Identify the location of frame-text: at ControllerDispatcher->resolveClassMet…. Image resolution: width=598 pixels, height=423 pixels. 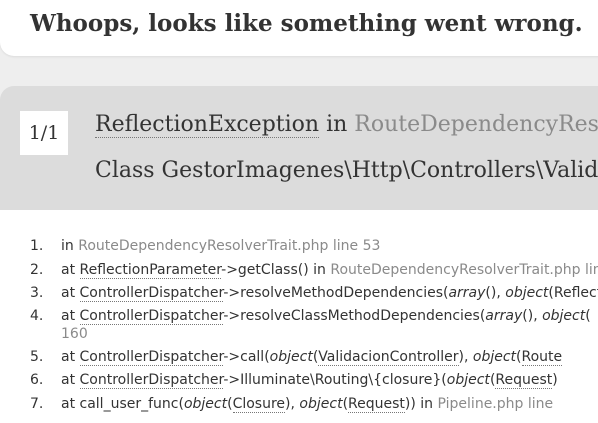
(326, 316).